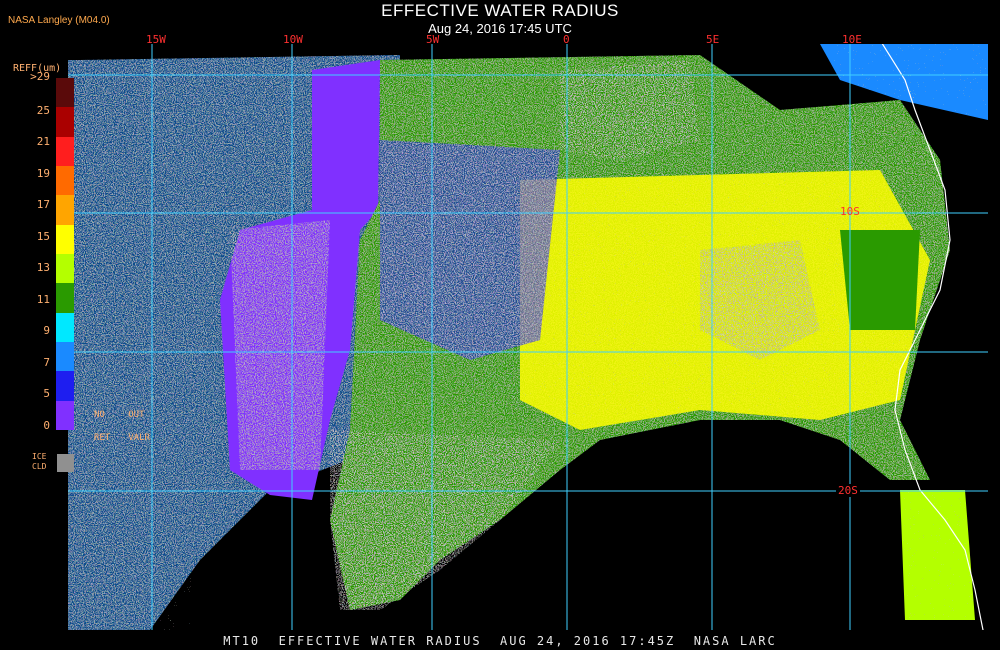 The image size is (1000, 650). What do you see at coordinates (156, 39) in the screenshot?
I see `lon-label-15w: 15W` at bounding box center [156, 39].